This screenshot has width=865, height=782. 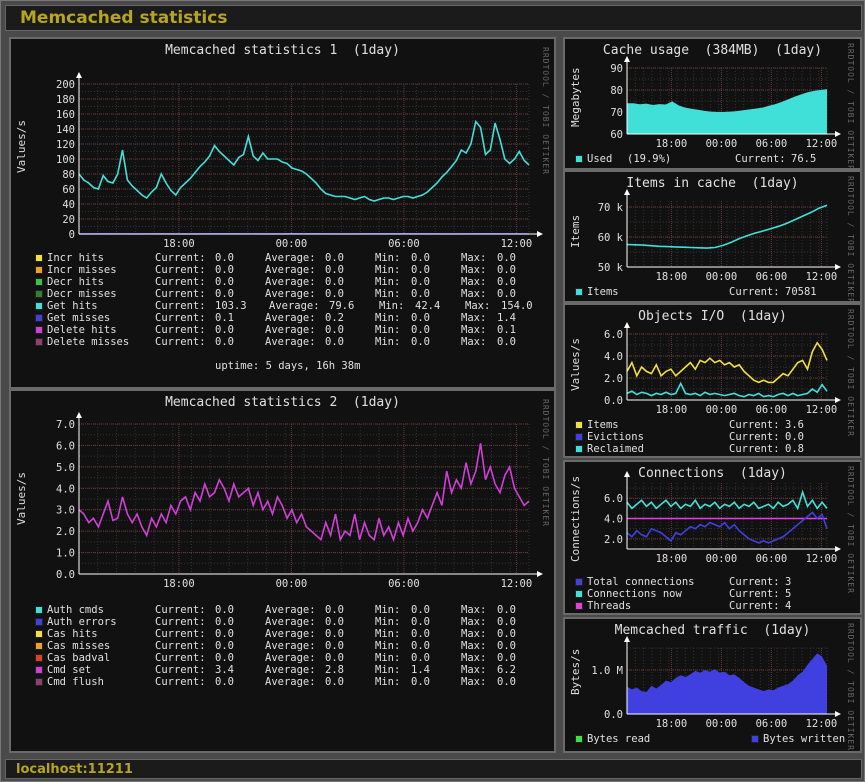 What do you see at coordinates (79, 658) in the screenshot?
I see `legend-name: Cas badval` at bounding box center [79, 658].